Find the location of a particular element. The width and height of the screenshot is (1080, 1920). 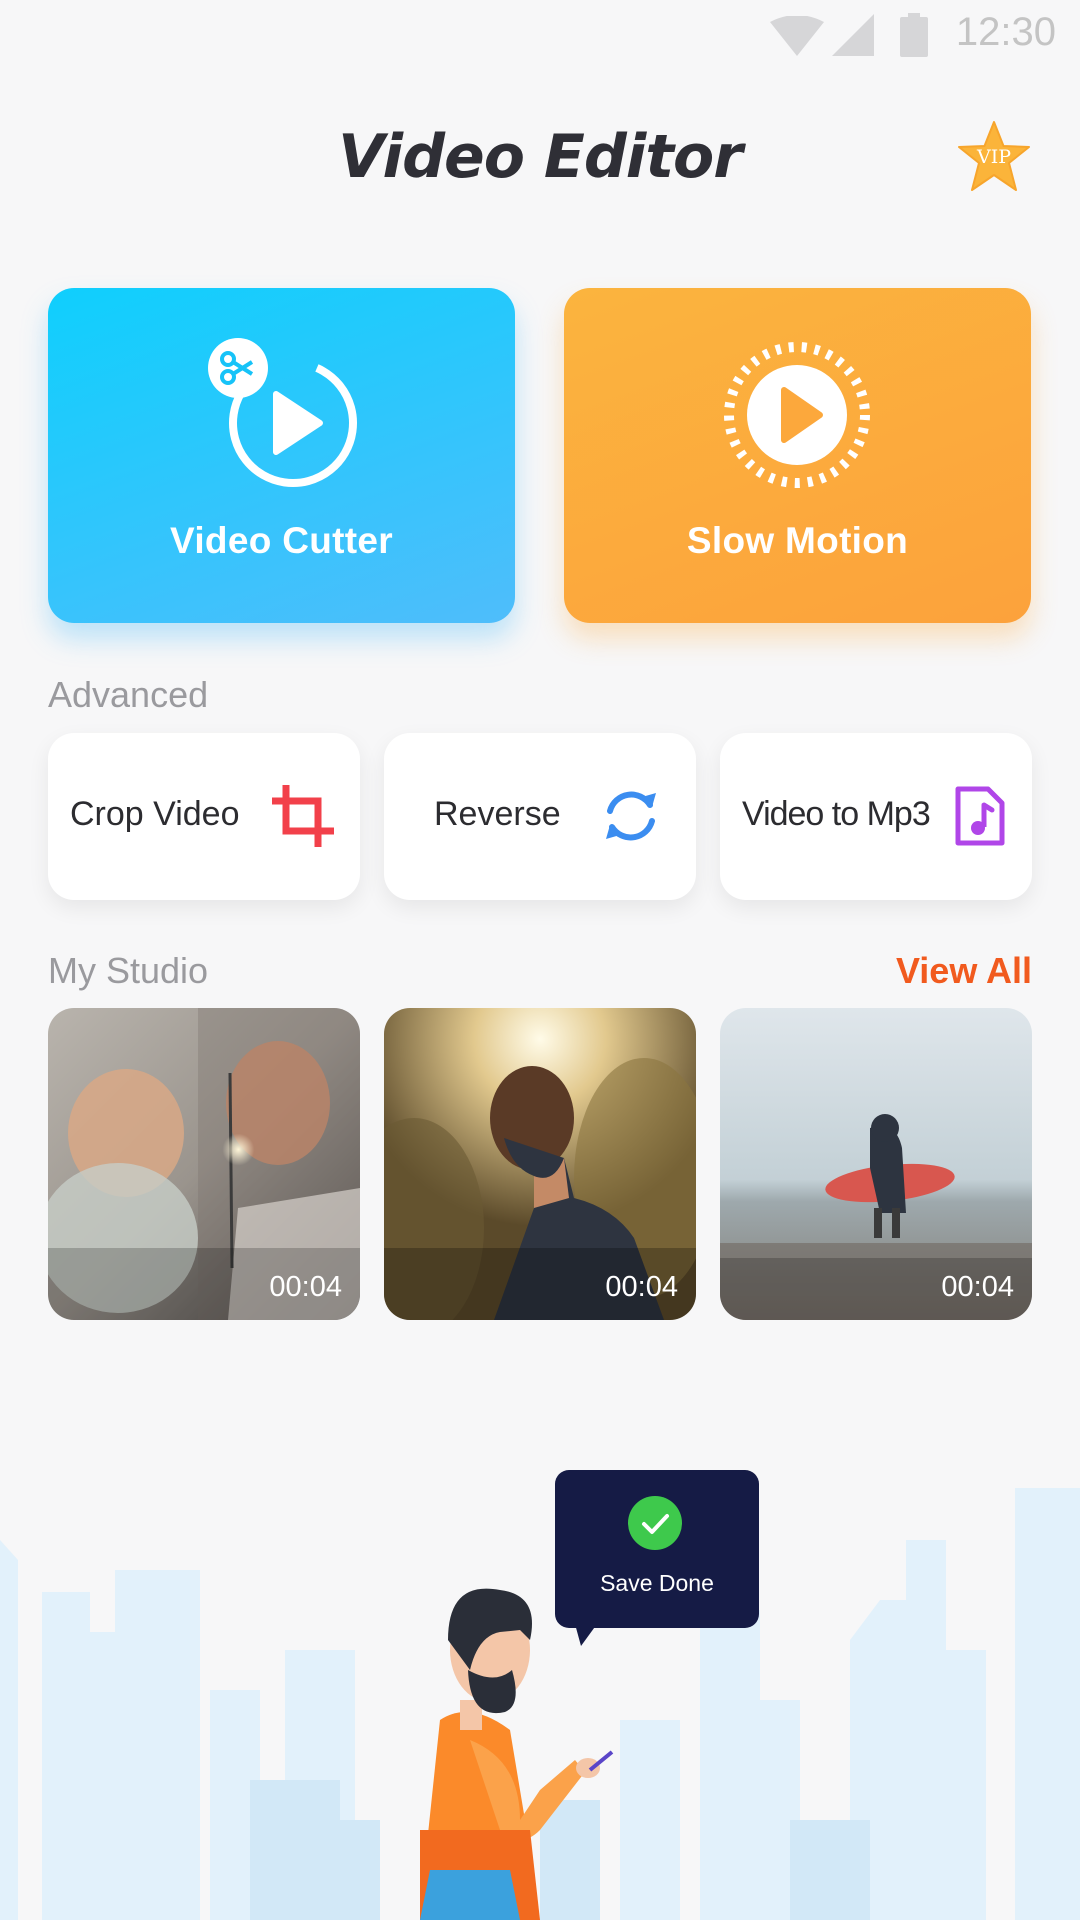

reverse-button: Reverse is located at coordinates (540, 816).